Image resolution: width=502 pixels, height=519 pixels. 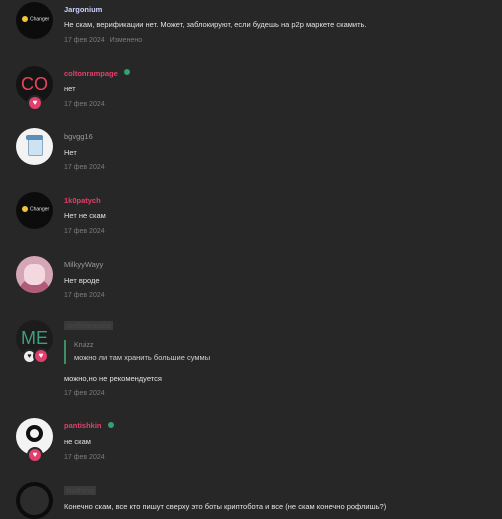 I want to click on message-text: нет, so click(x=70, y=88).